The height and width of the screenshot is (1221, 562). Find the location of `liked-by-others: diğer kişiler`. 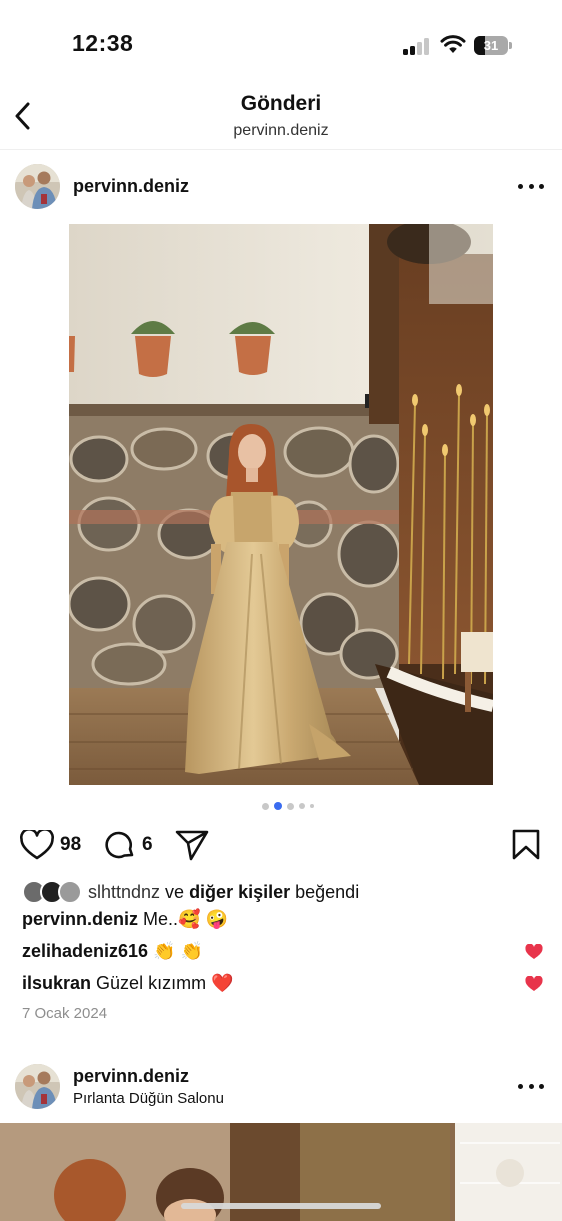

liked-by-others: diğer kişiler is located at coordinates (239, 892).